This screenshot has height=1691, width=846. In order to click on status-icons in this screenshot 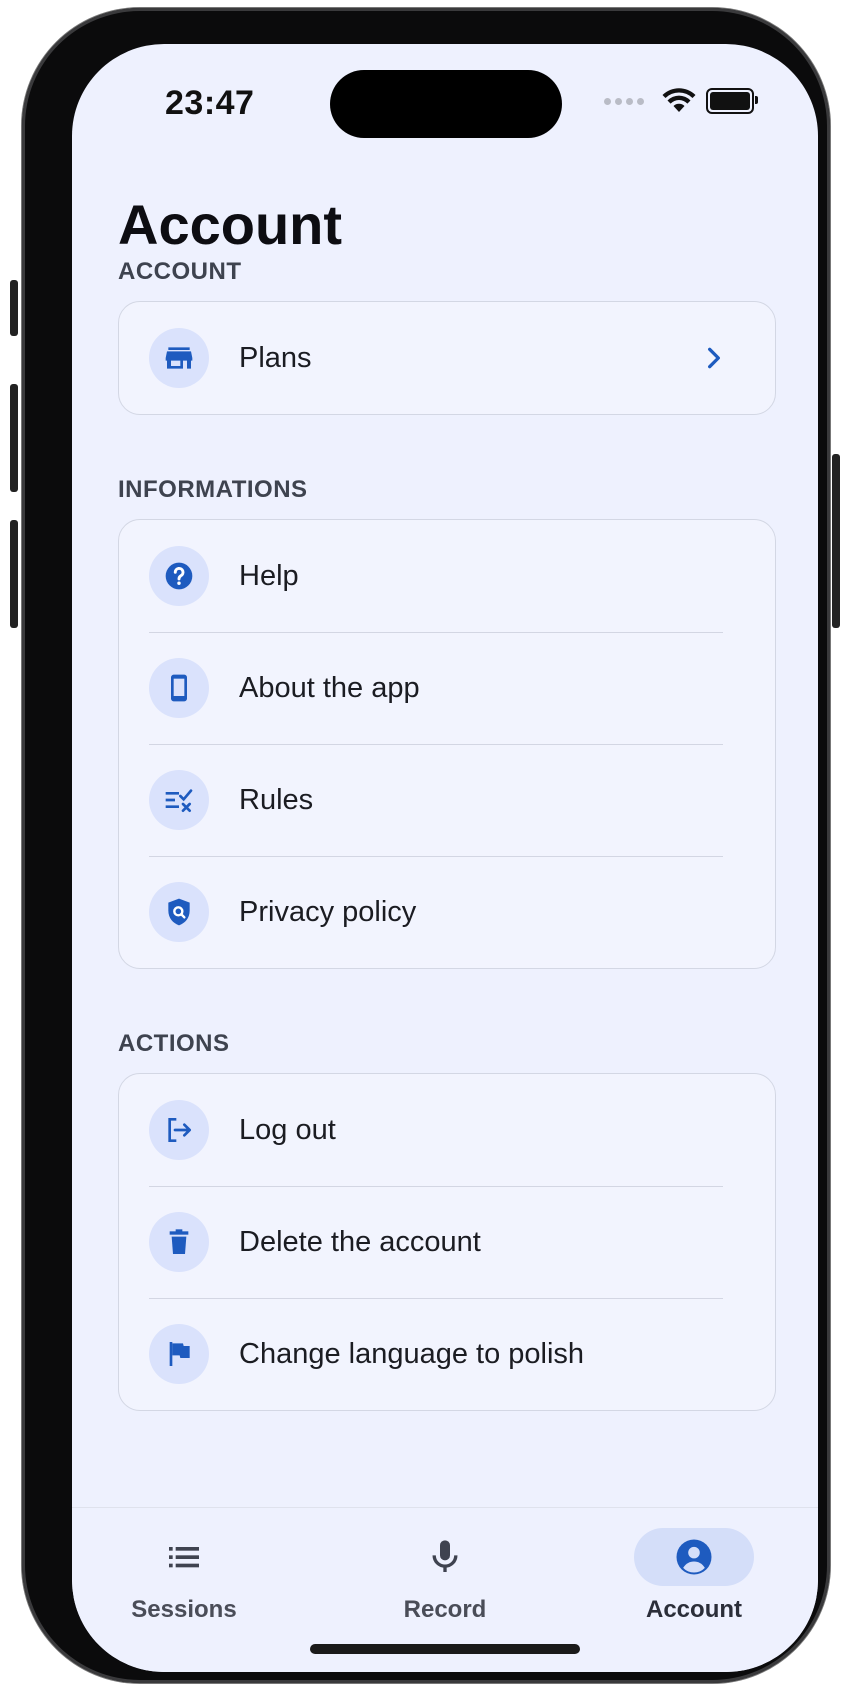, I will do `click(681, 101)`.